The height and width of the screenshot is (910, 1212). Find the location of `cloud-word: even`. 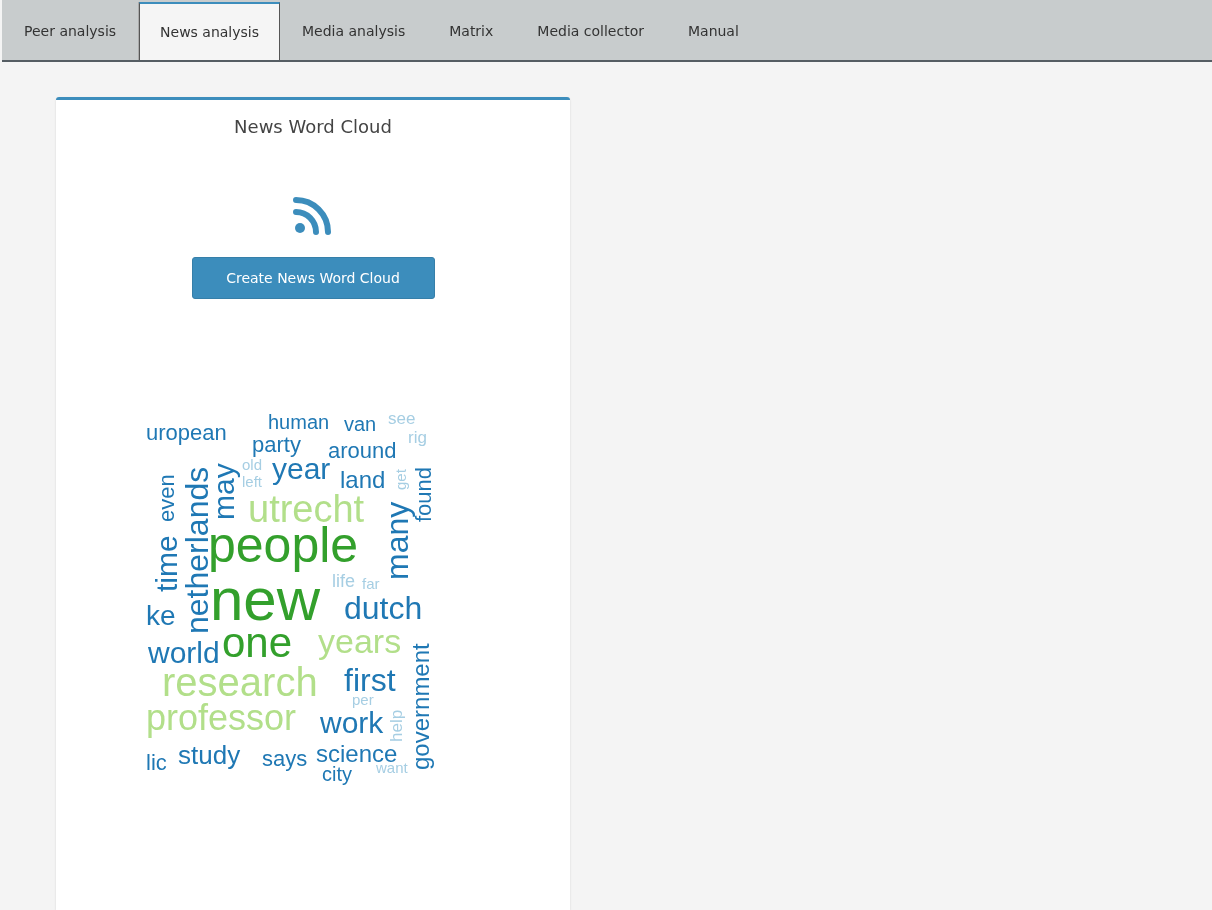

cloud-word: even is located at coordinates (167, 498).